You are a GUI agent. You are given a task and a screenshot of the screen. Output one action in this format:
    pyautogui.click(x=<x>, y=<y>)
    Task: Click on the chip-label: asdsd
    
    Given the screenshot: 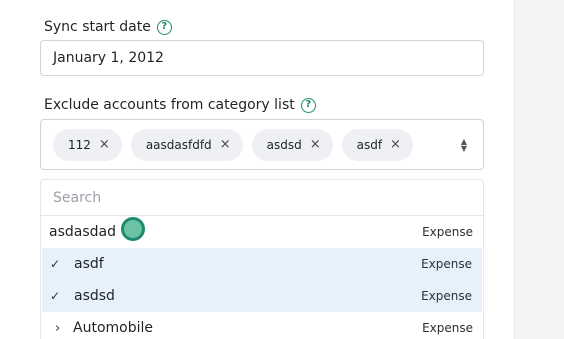 What is the action you would take?
    pyautogui.click(x=284, y=144)
    